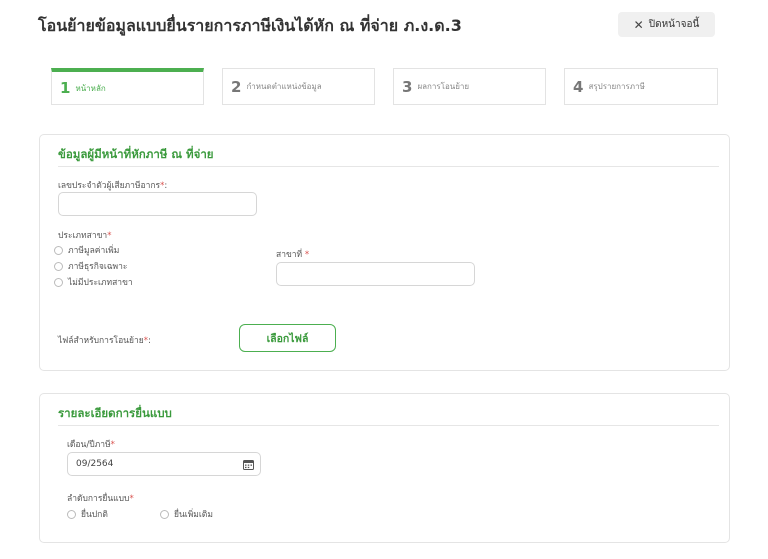  I want to click on step-4-summary: 4 สรุปรายการภาษี, so click(641, 86).